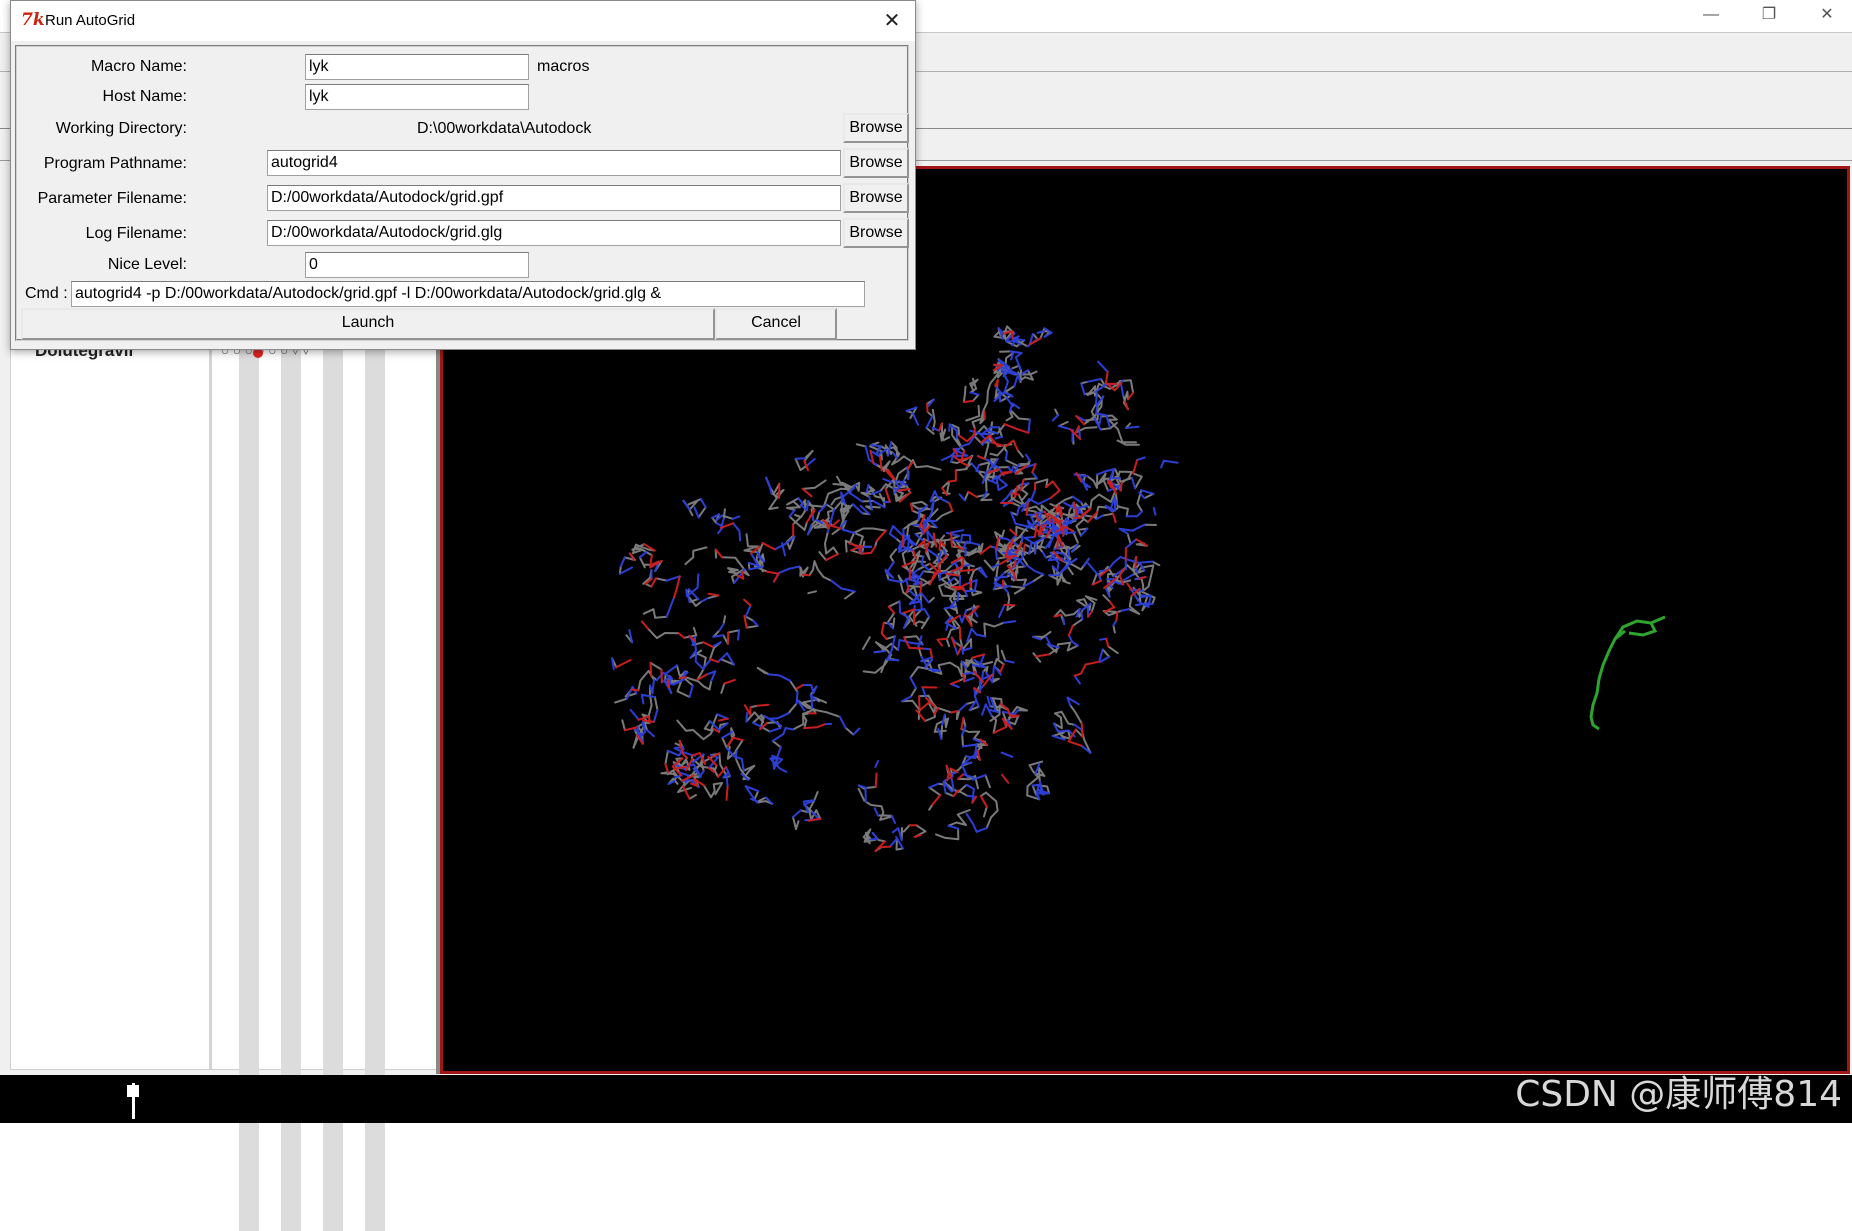  Describe the element at coordinates (121, 128) in the screenshot. I see `working-directory-label: Working Directory:` at that location.